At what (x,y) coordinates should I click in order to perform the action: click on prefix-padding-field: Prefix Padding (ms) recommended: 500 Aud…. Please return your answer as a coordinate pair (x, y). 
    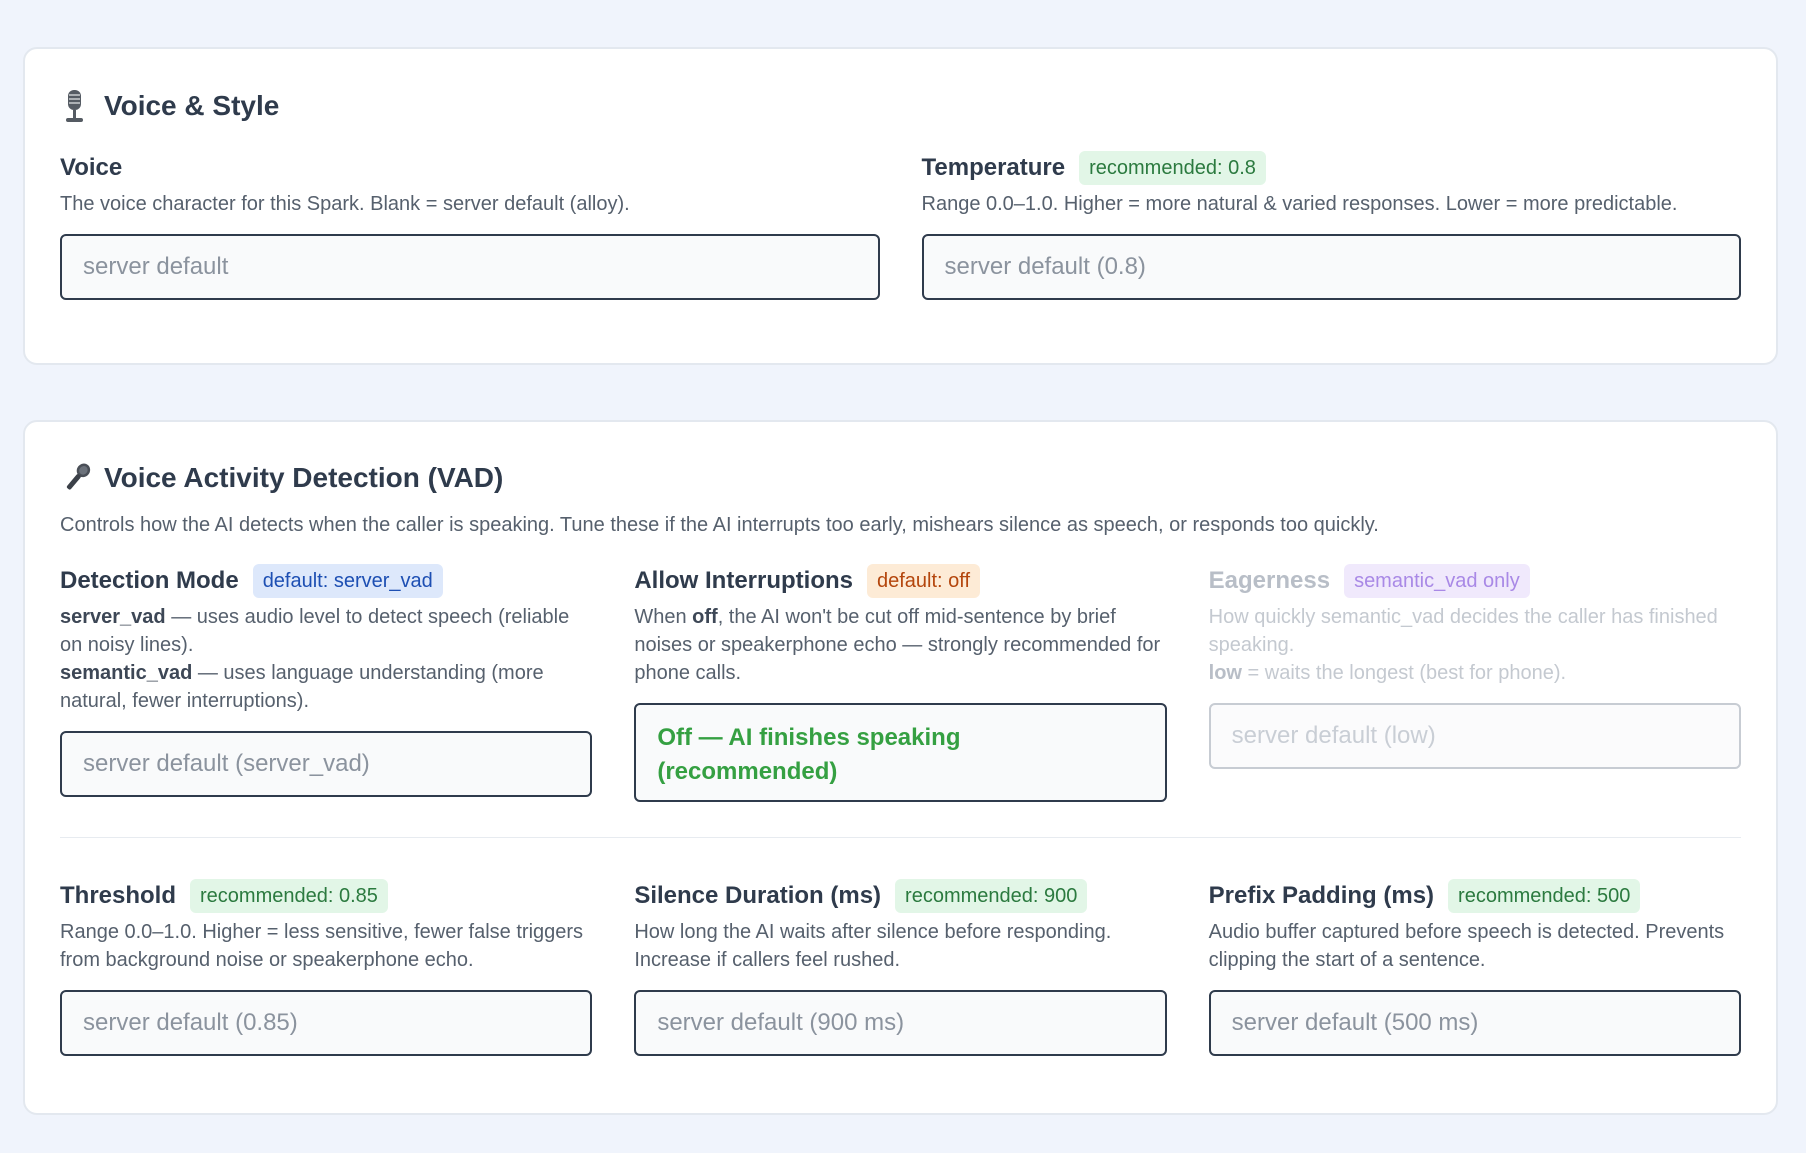
    Looking at the image, I should click on (1474, 967).